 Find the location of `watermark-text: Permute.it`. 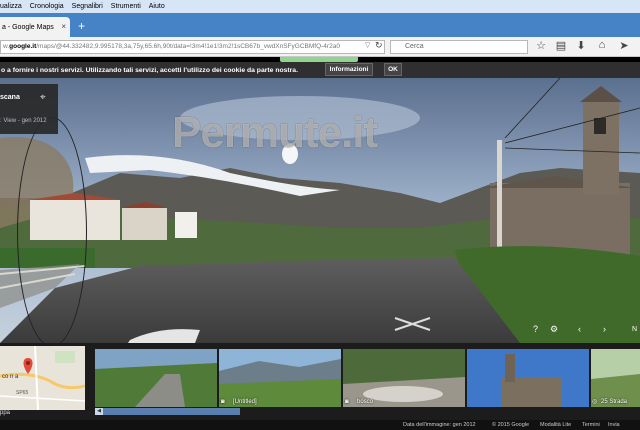

watermark-text: Permute.it is located at coordinates (275, 132).